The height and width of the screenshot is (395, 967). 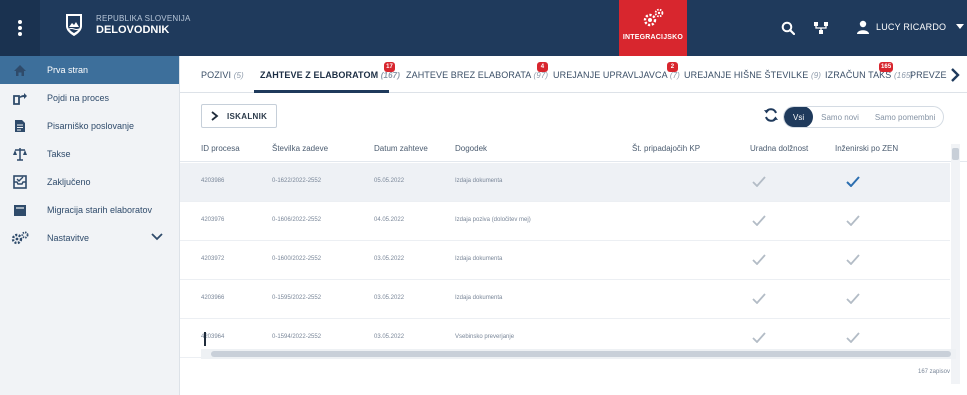 I want to click on cell-case-number: 0-1622/2022-2552, so click(x=297, y=181).